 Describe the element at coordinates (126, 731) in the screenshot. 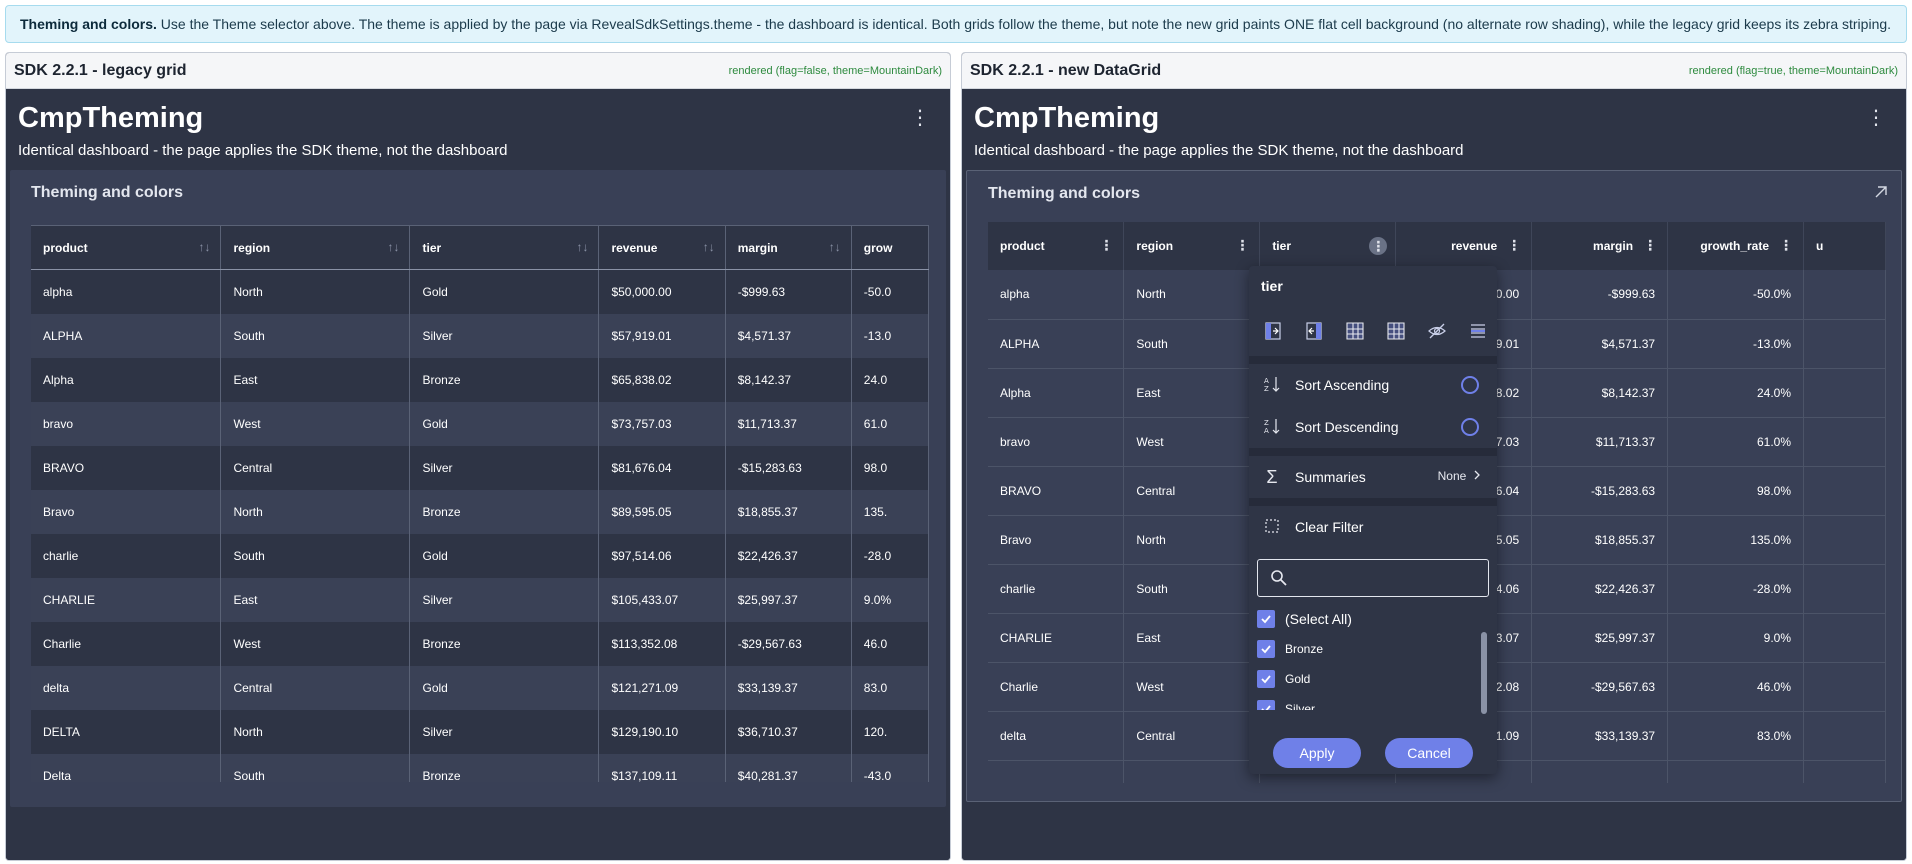

I see `table-cell: DELTA` at that location.